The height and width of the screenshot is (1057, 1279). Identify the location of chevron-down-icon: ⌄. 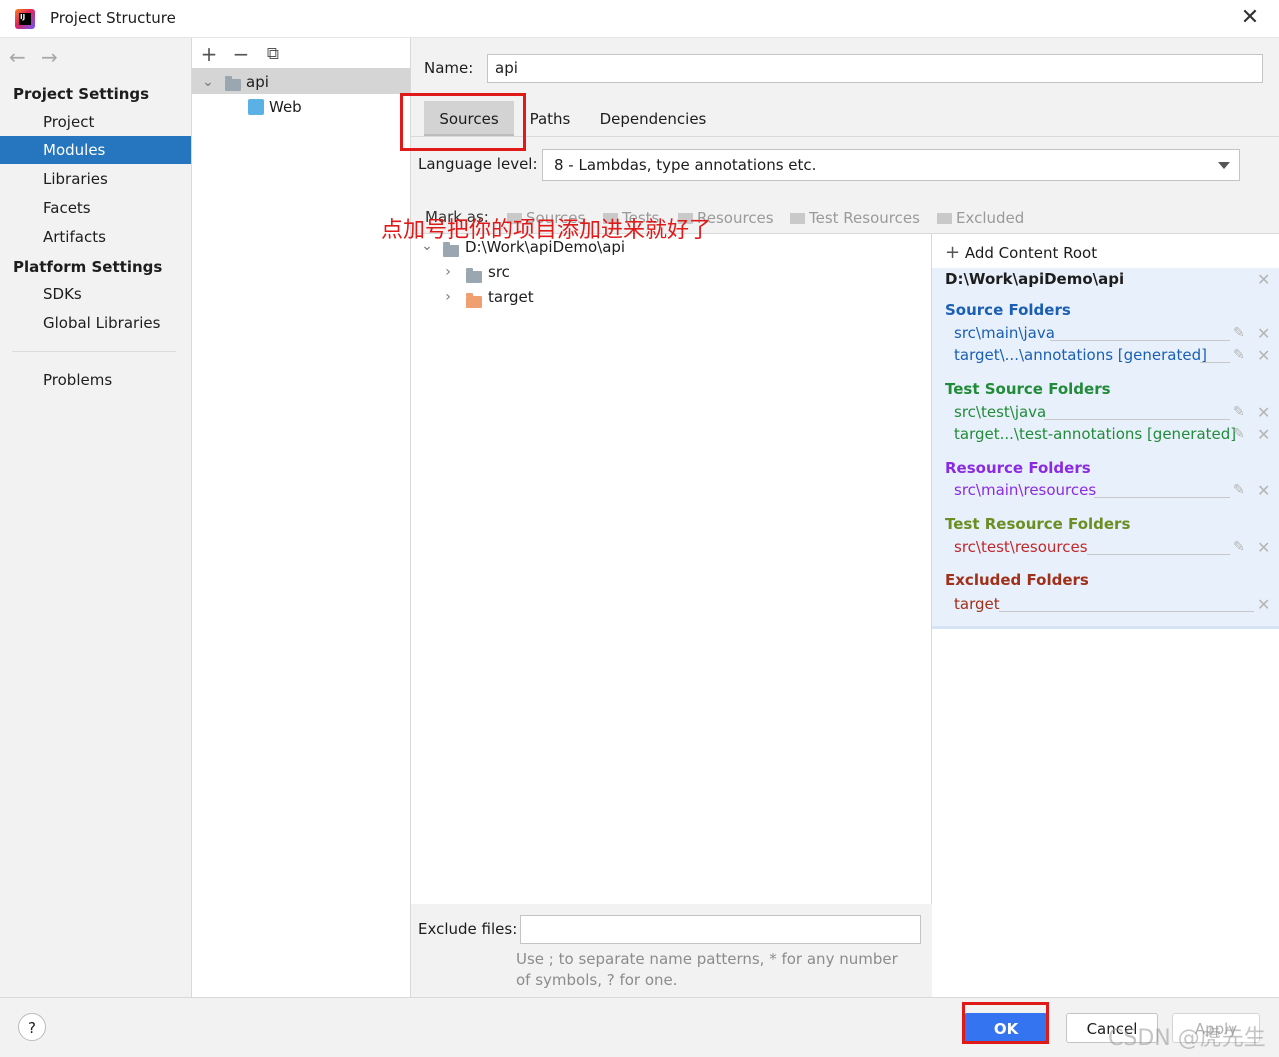
(208, 81).